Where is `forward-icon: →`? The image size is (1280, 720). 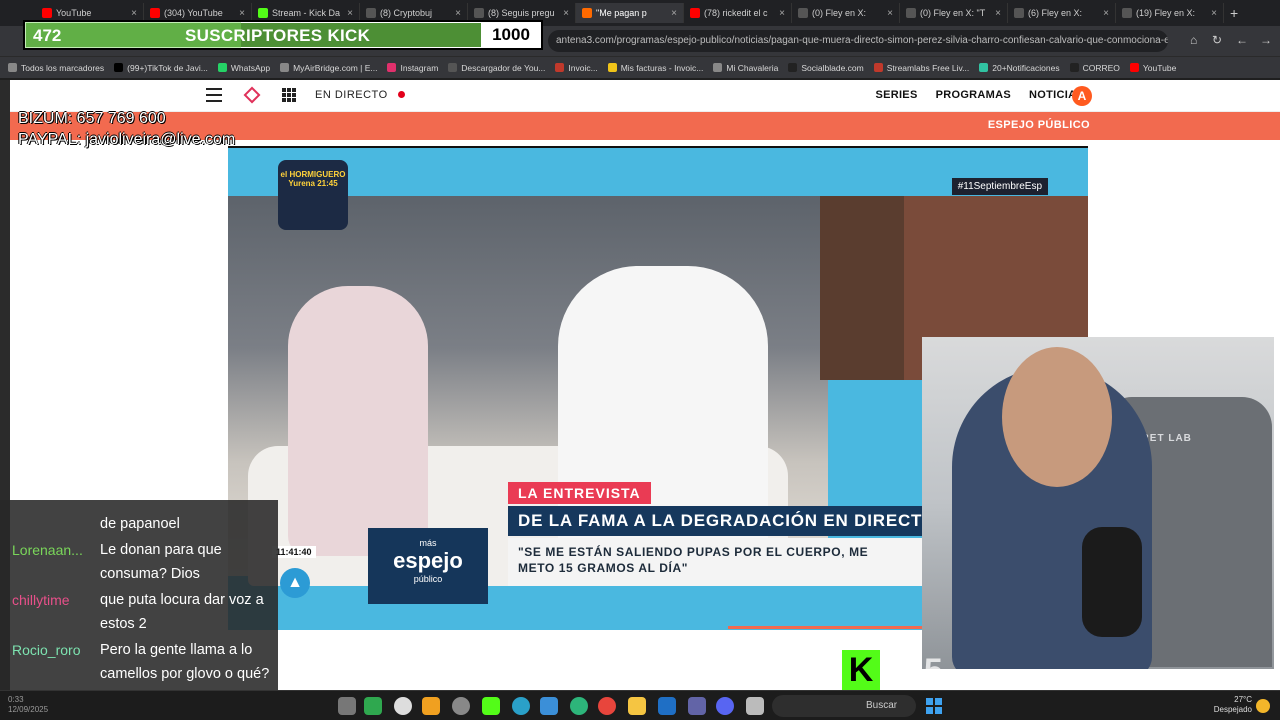
forward-icon: → is located at coordinates (1266, 40).